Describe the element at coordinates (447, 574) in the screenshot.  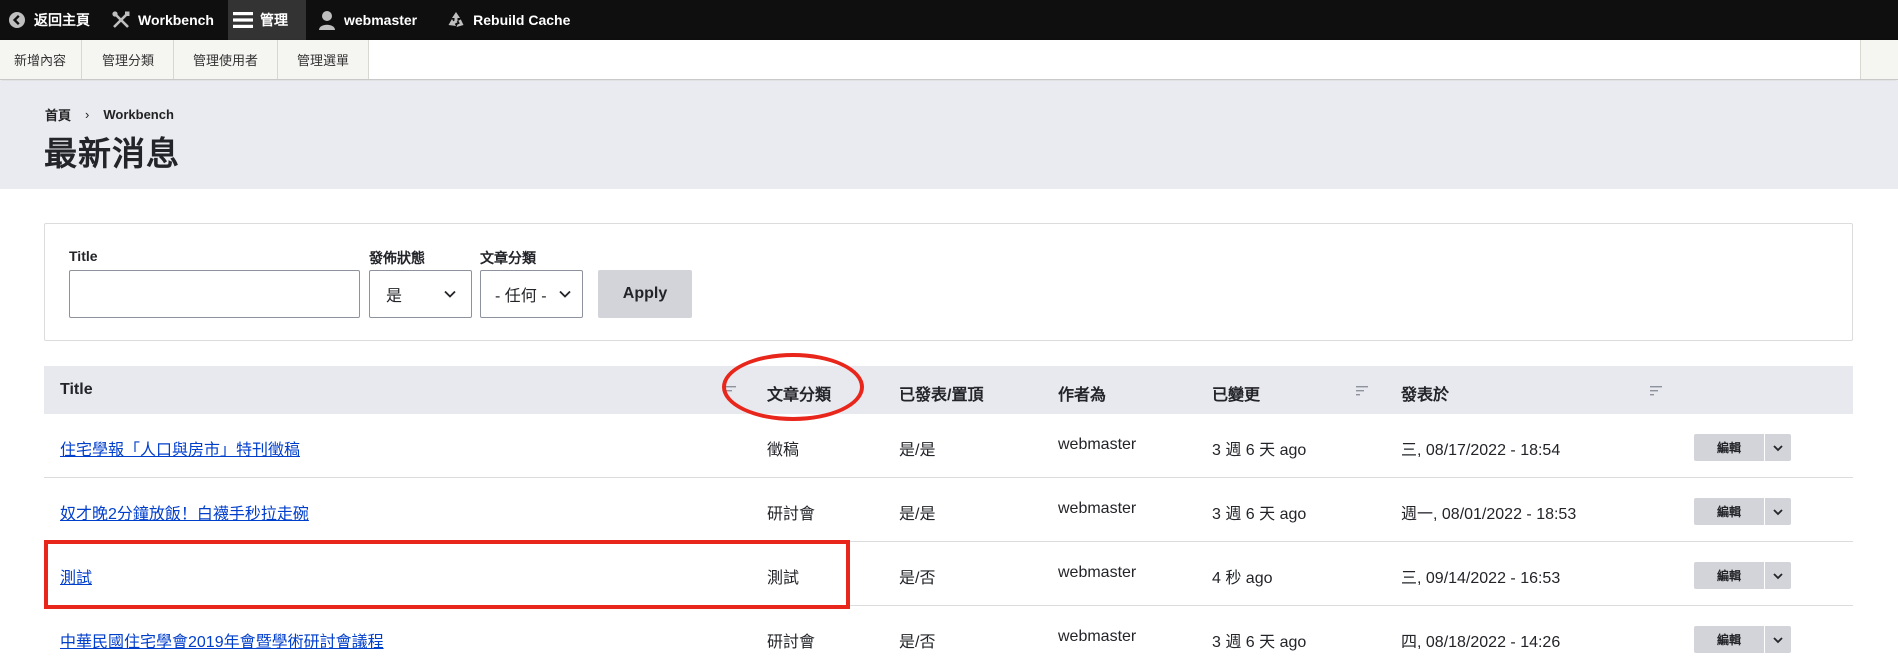
I see `annotation-box-test-row` at that location.